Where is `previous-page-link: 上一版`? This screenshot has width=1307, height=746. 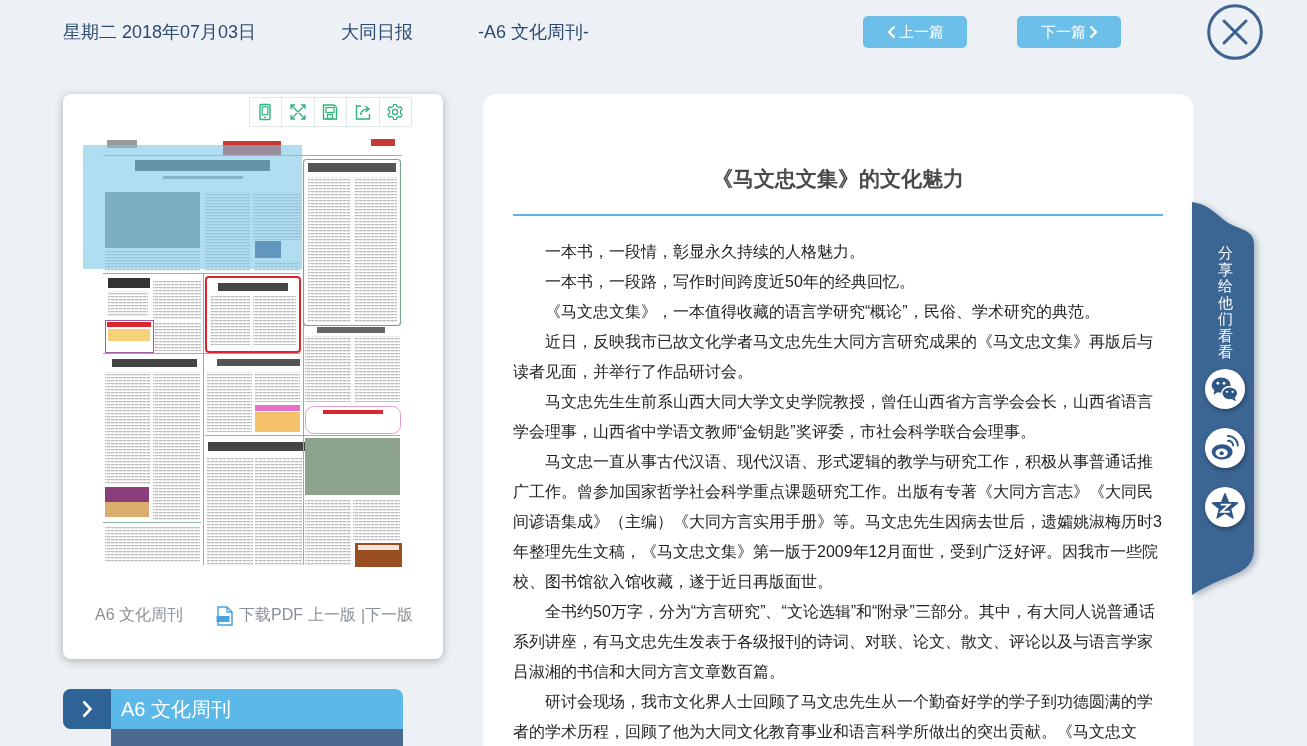 previous-page-link: 上一版 is located at coordinates (332, 615).